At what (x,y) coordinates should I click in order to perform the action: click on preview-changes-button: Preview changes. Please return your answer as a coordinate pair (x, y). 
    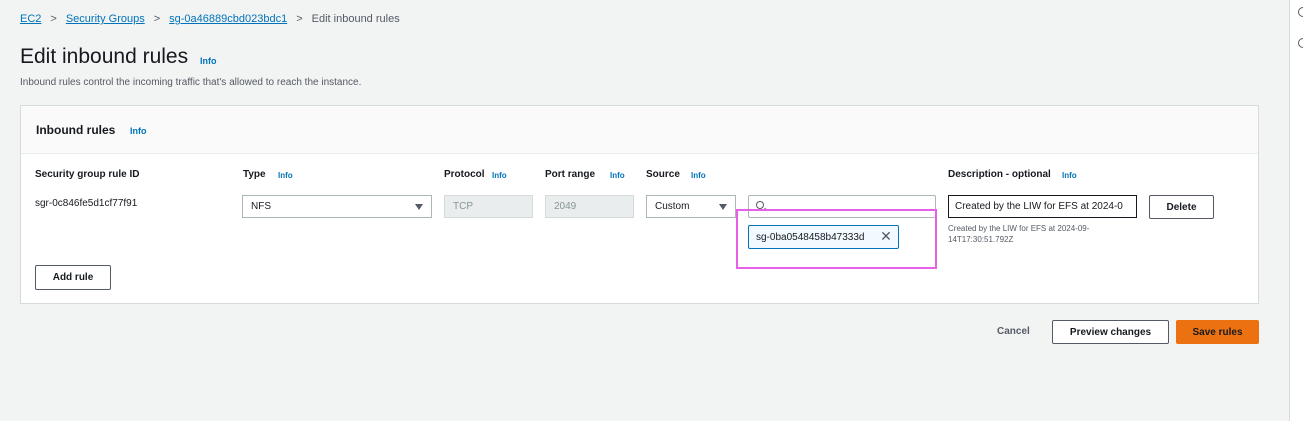
    Looking at the image, I should click on (1110, 332).